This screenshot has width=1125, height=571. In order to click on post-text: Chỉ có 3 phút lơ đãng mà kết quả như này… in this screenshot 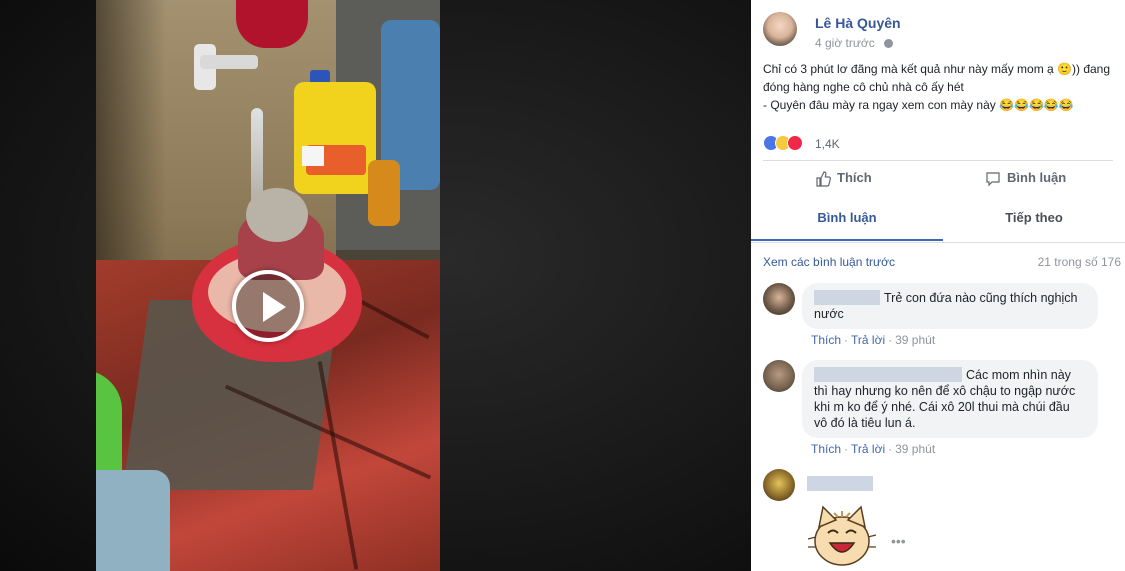, I will do `click(938, 87)`.